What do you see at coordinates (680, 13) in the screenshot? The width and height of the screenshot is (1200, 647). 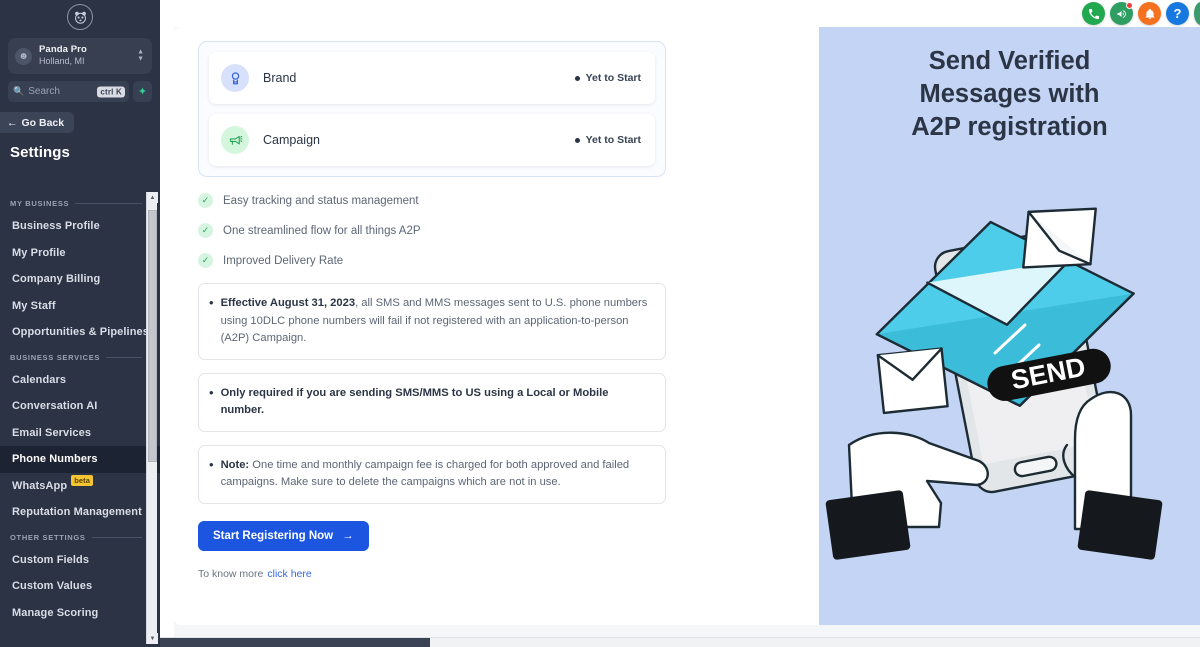 I see `topbar: ?` at bounding box center [680, 13].